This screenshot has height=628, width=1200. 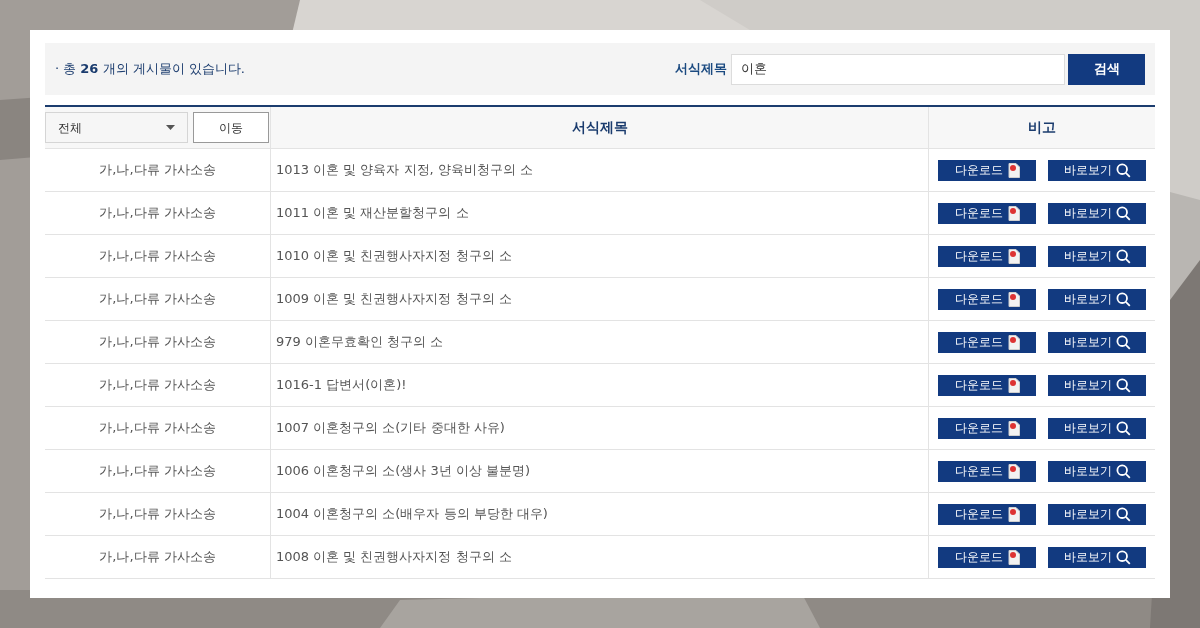 I want to click on column-header: 서식제목, so click(x=599, y=127).